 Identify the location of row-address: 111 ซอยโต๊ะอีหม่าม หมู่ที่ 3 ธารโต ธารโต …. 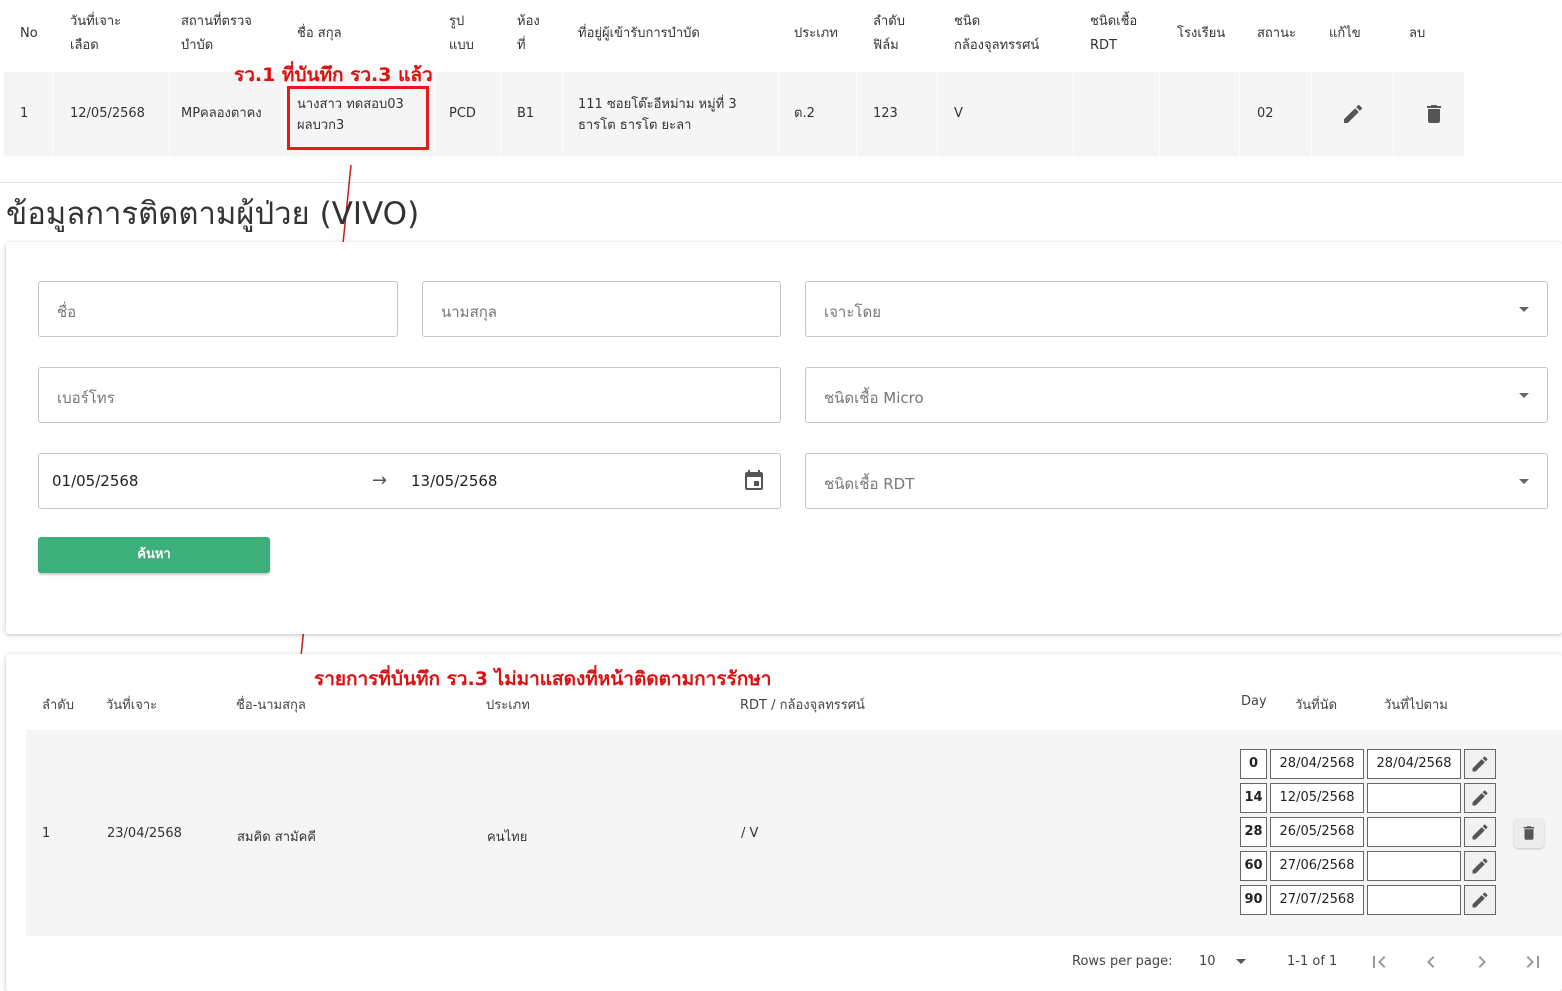
(657, 115).